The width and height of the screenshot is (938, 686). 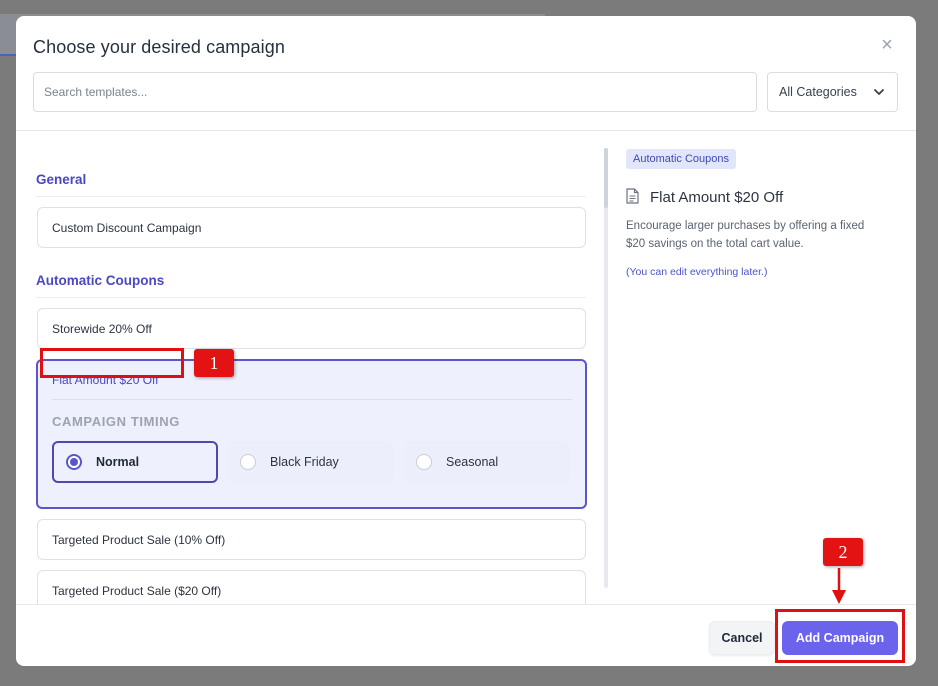 What do you see at coordinates (127, 227) in the screenshot?
I see `template-item-label: Custom Discount Campaign` at bounding box center [127, 227].